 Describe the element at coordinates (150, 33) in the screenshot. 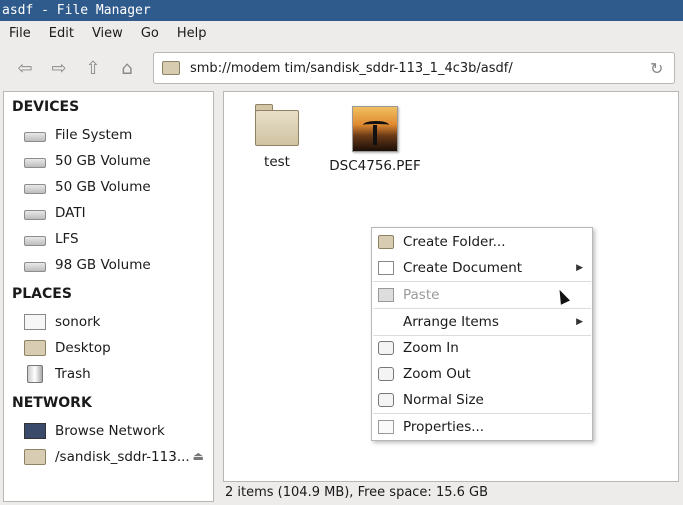

I see `menu-go: Go` at that location.